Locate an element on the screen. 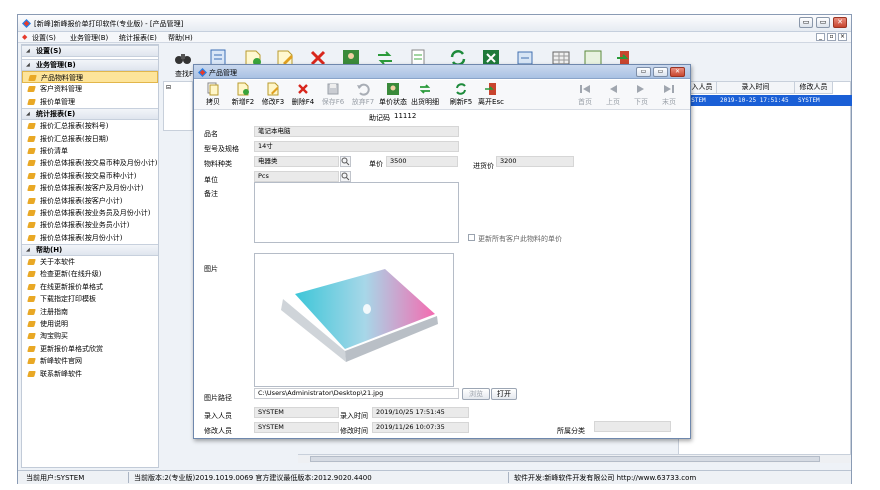 This screenshot has width=880, height=490. exit-button: 离开Esc is located at coordinates (491, 95).